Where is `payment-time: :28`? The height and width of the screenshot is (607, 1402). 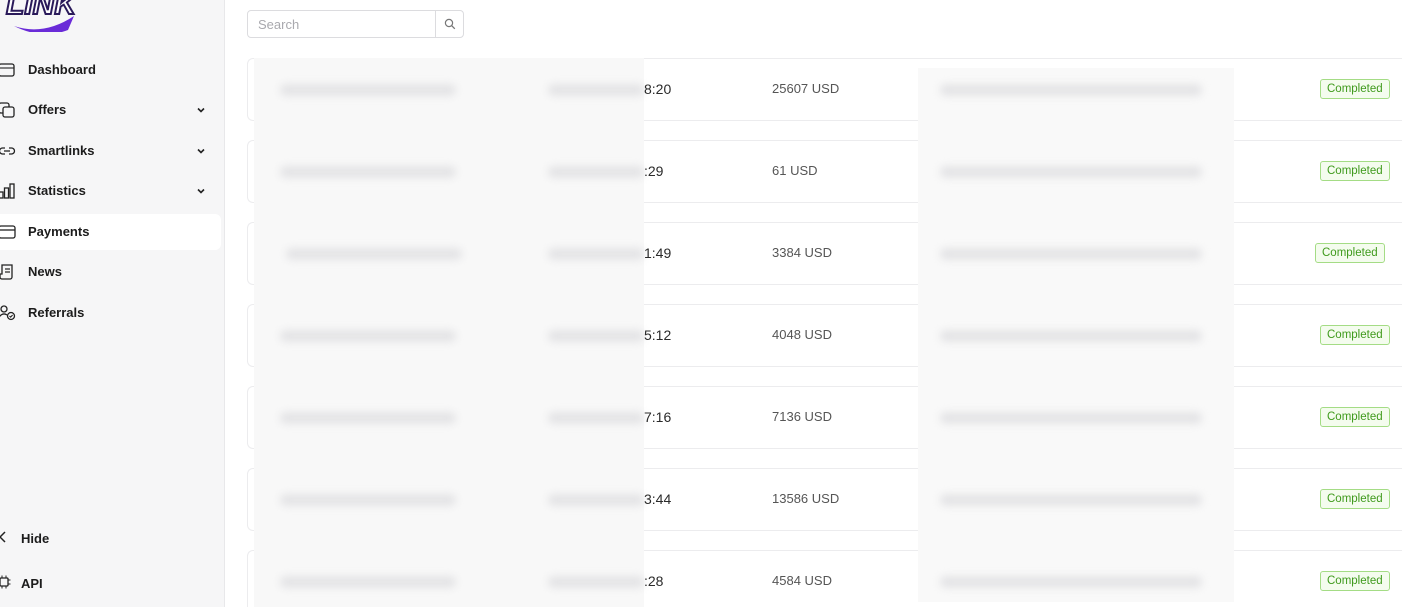 payment-time: :28 is located at coordinates (654, 581).